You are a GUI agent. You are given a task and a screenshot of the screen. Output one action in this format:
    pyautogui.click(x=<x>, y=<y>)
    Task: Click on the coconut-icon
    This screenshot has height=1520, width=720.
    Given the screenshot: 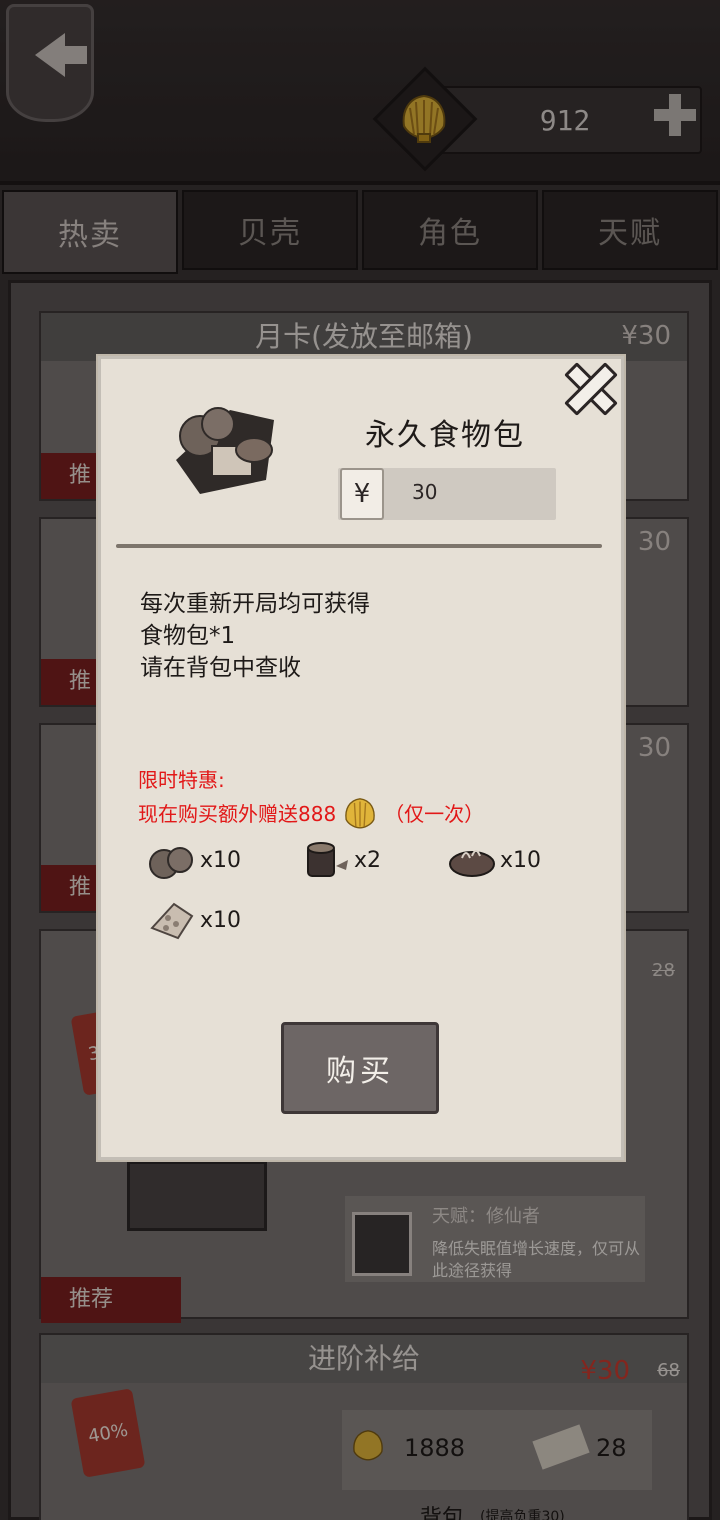 What is the action you would take?
    pyautogui.click(x=171, y=863)
    